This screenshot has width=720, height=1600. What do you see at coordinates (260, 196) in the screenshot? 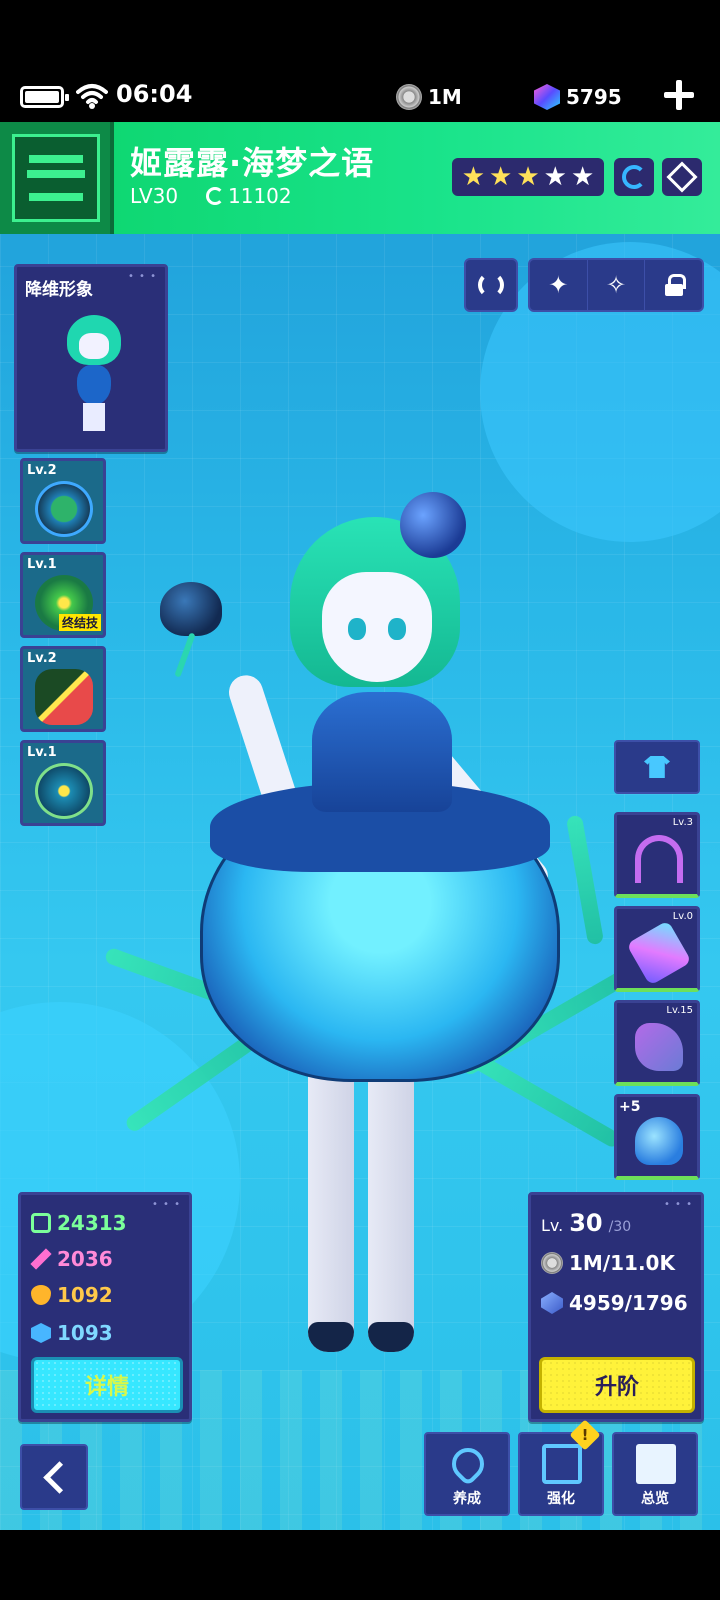
I see `power-value: 11102` at bounding box center [260, 196].